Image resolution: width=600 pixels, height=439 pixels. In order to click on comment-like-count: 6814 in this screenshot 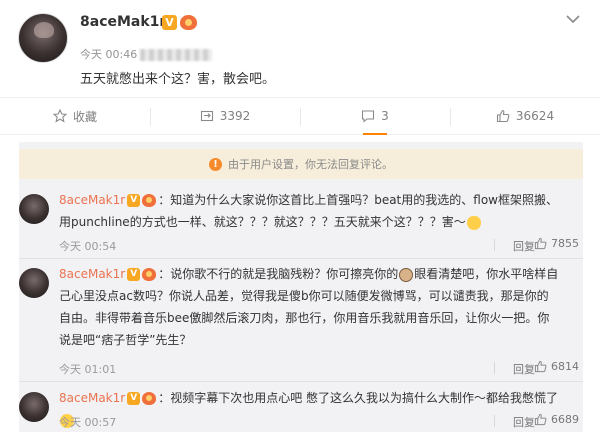, I will do `click(565, 366)`.